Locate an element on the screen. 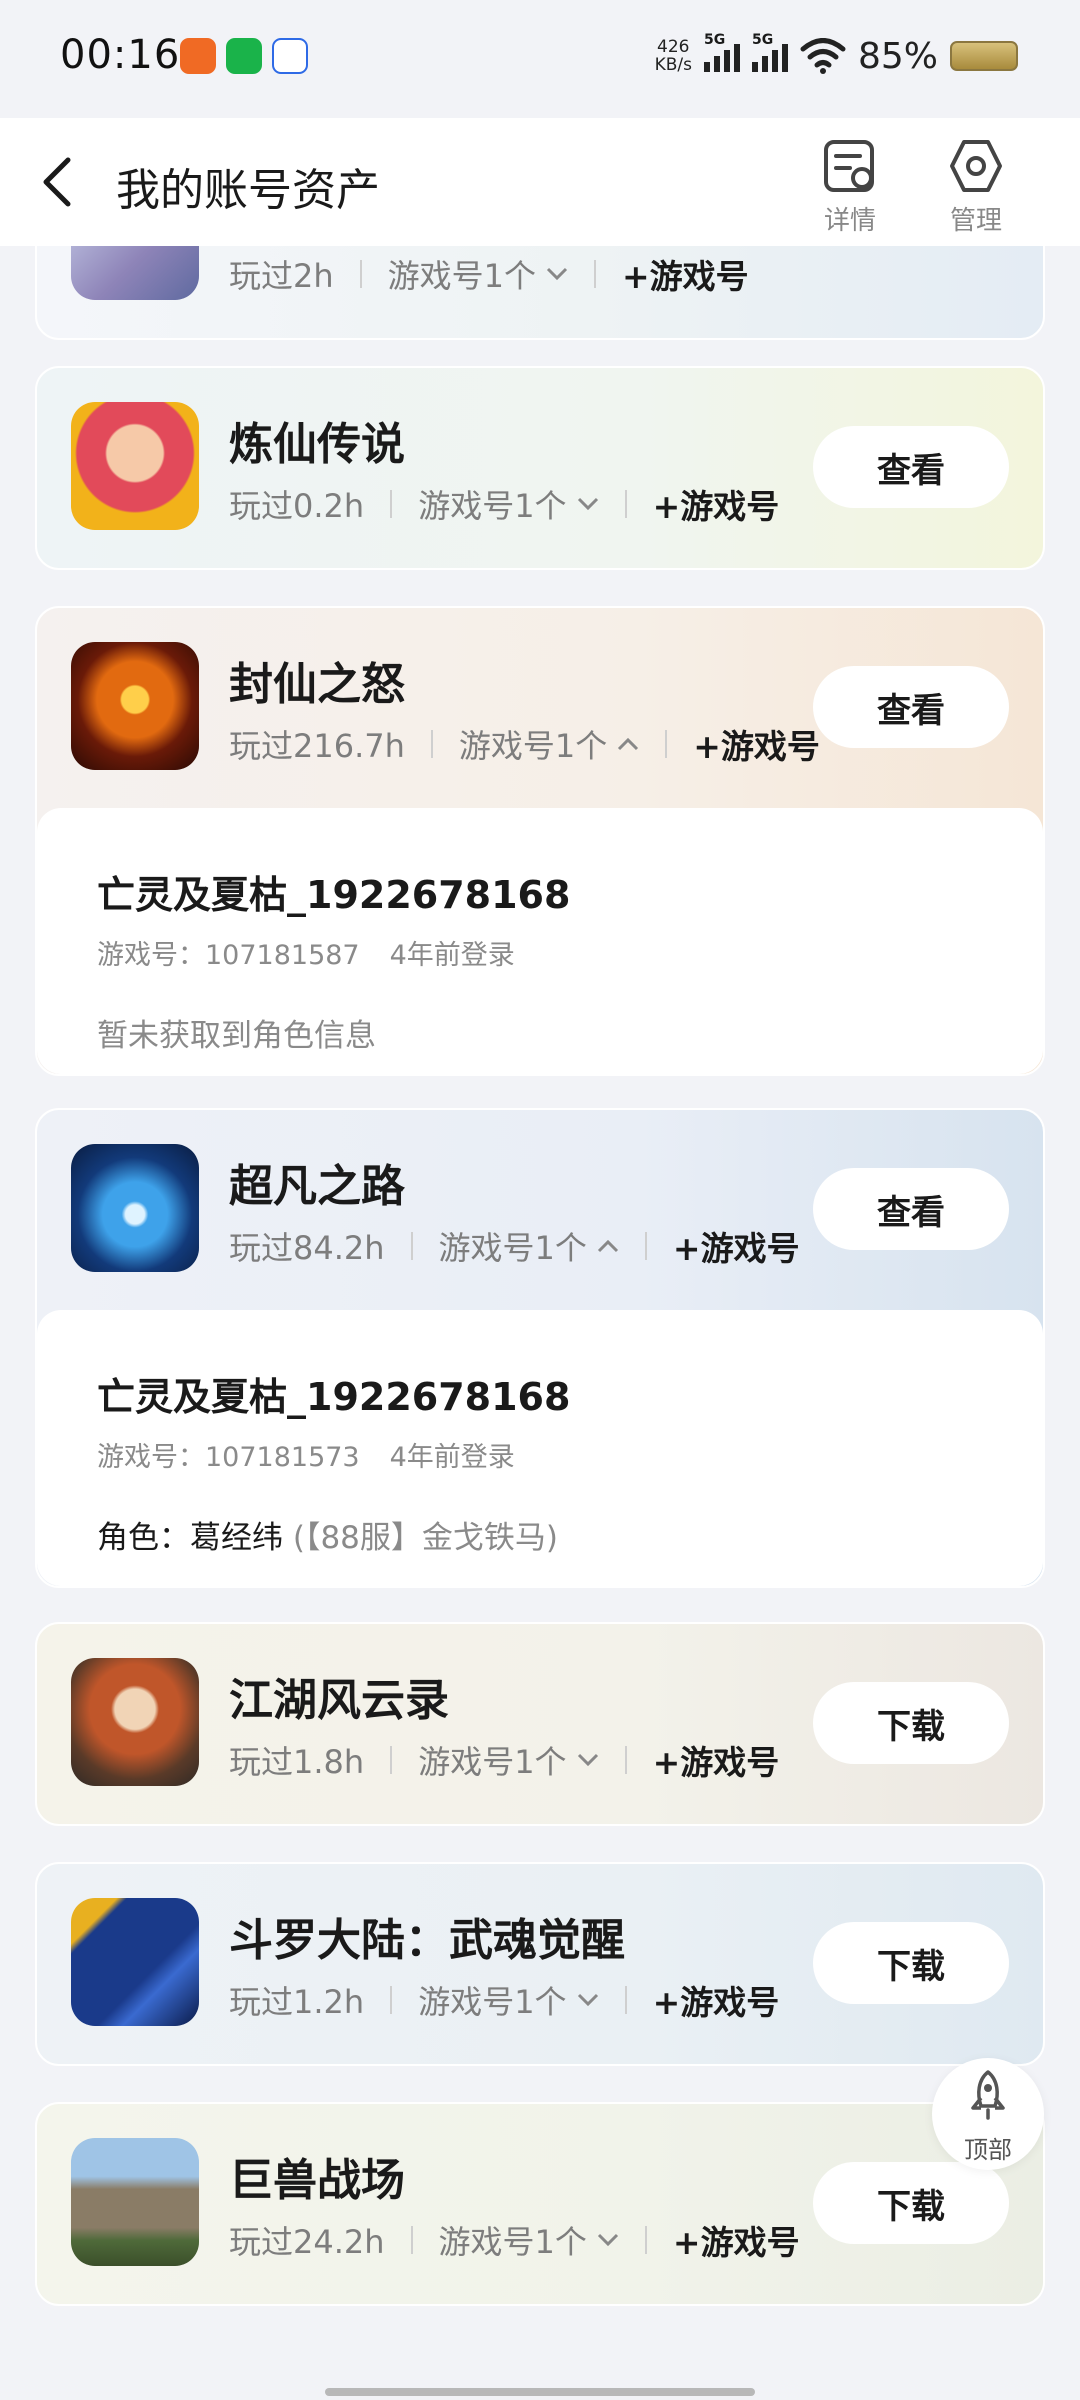 The image size is (1080, 2400). role-server: (【88服】金戈铁马) is located at coordinates (425, 1538).